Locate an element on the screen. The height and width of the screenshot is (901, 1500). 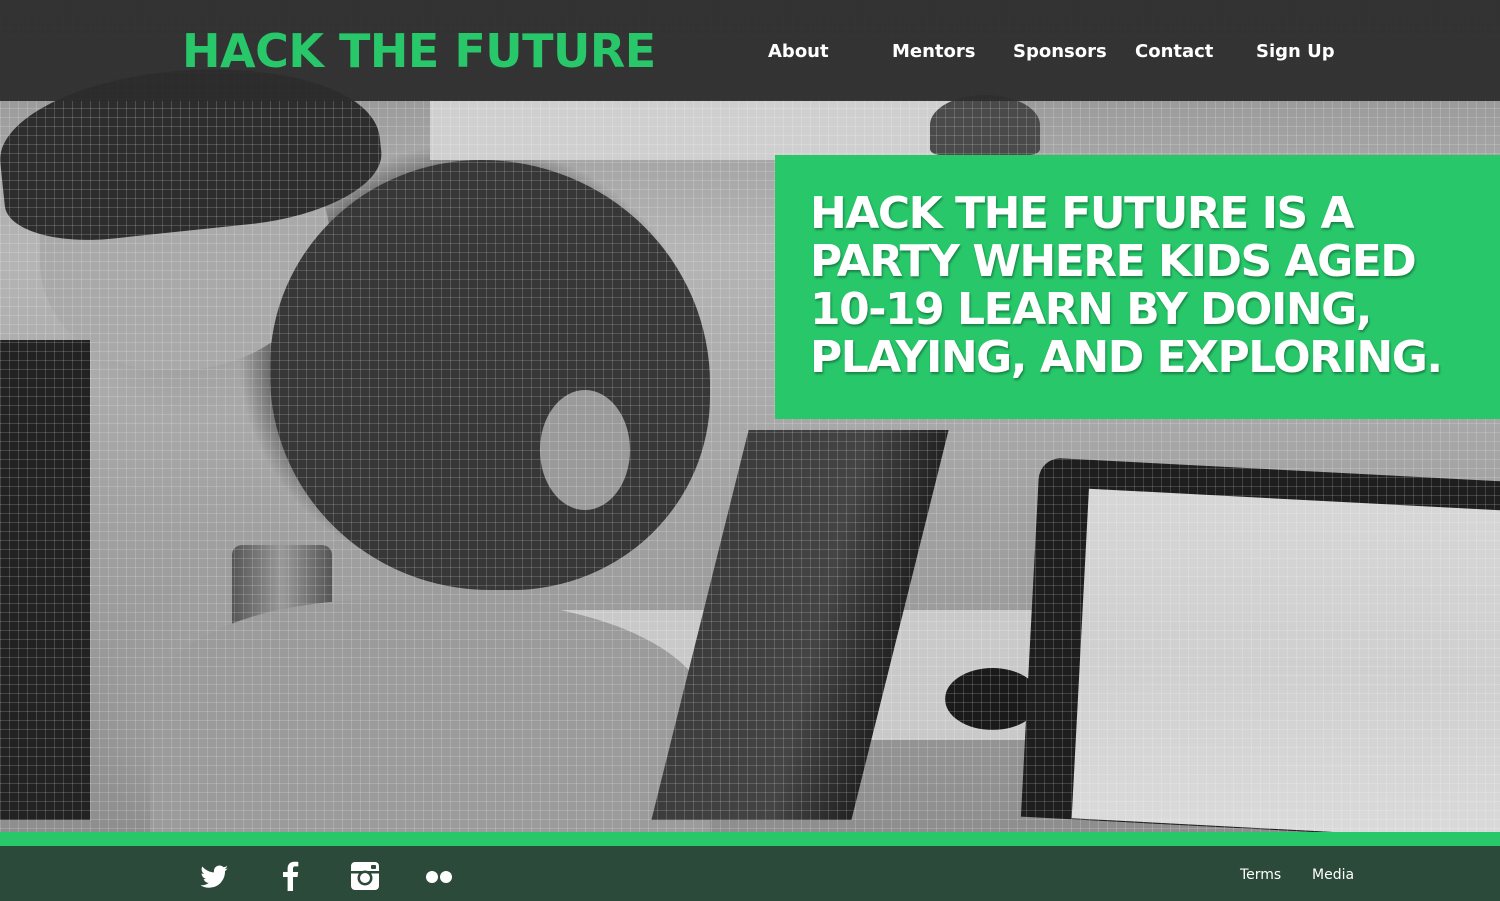
photo-left-child-shirt is located at coordinates (45, 580).